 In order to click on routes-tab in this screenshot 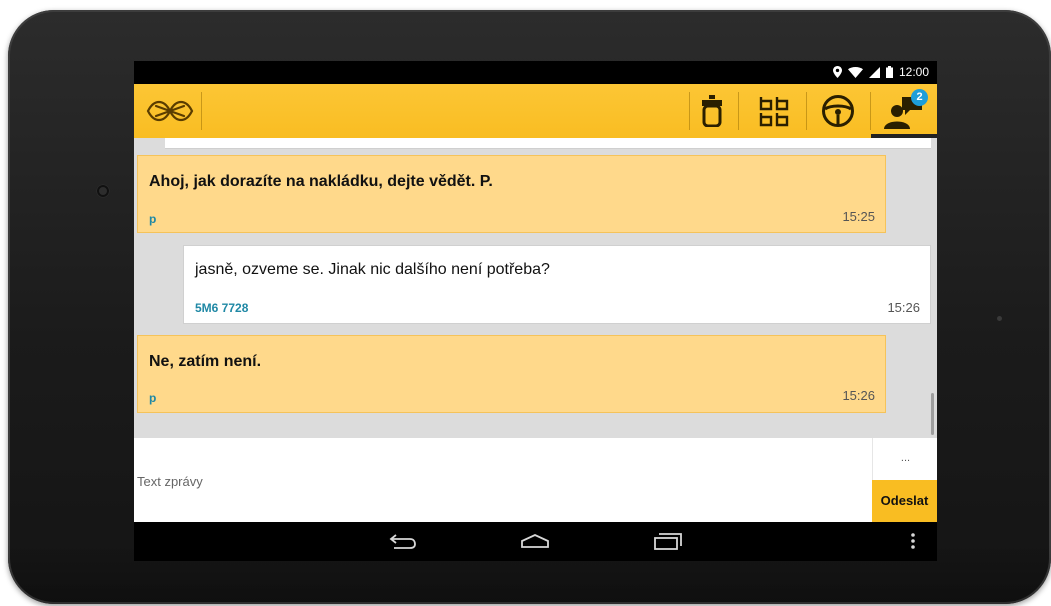, I will do `click(774, 111)`.